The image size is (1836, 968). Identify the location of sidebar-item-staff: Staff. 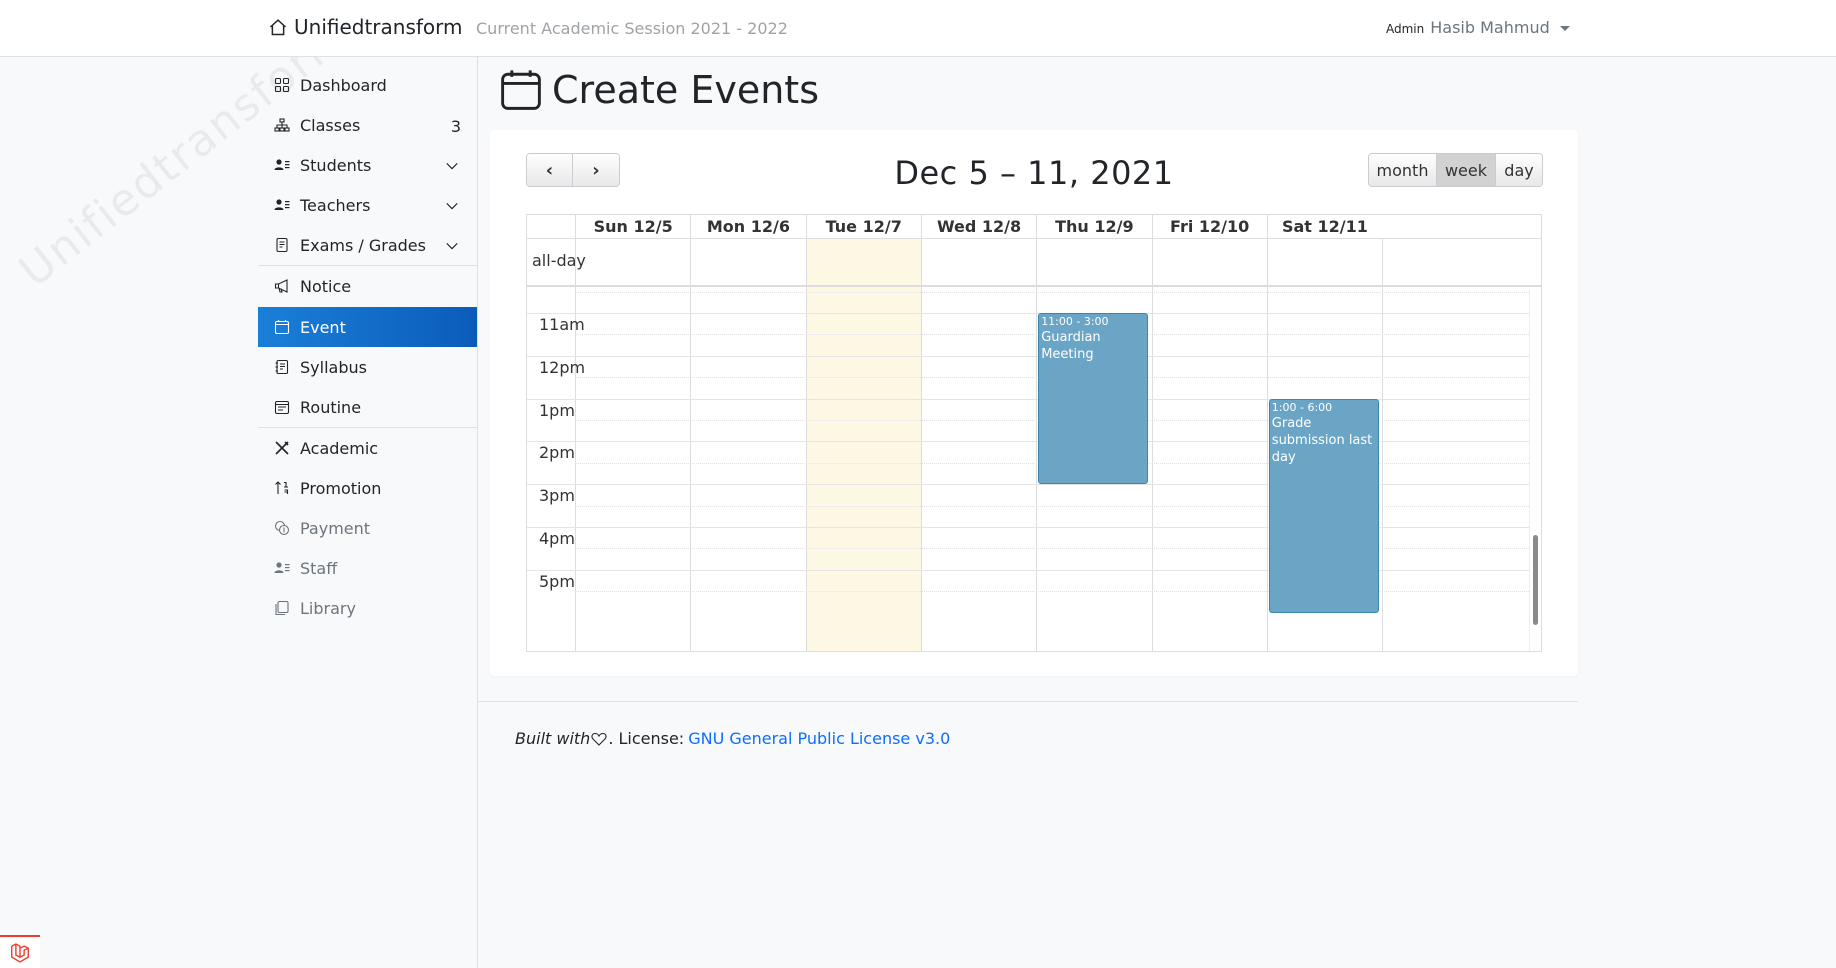
(367, 568).